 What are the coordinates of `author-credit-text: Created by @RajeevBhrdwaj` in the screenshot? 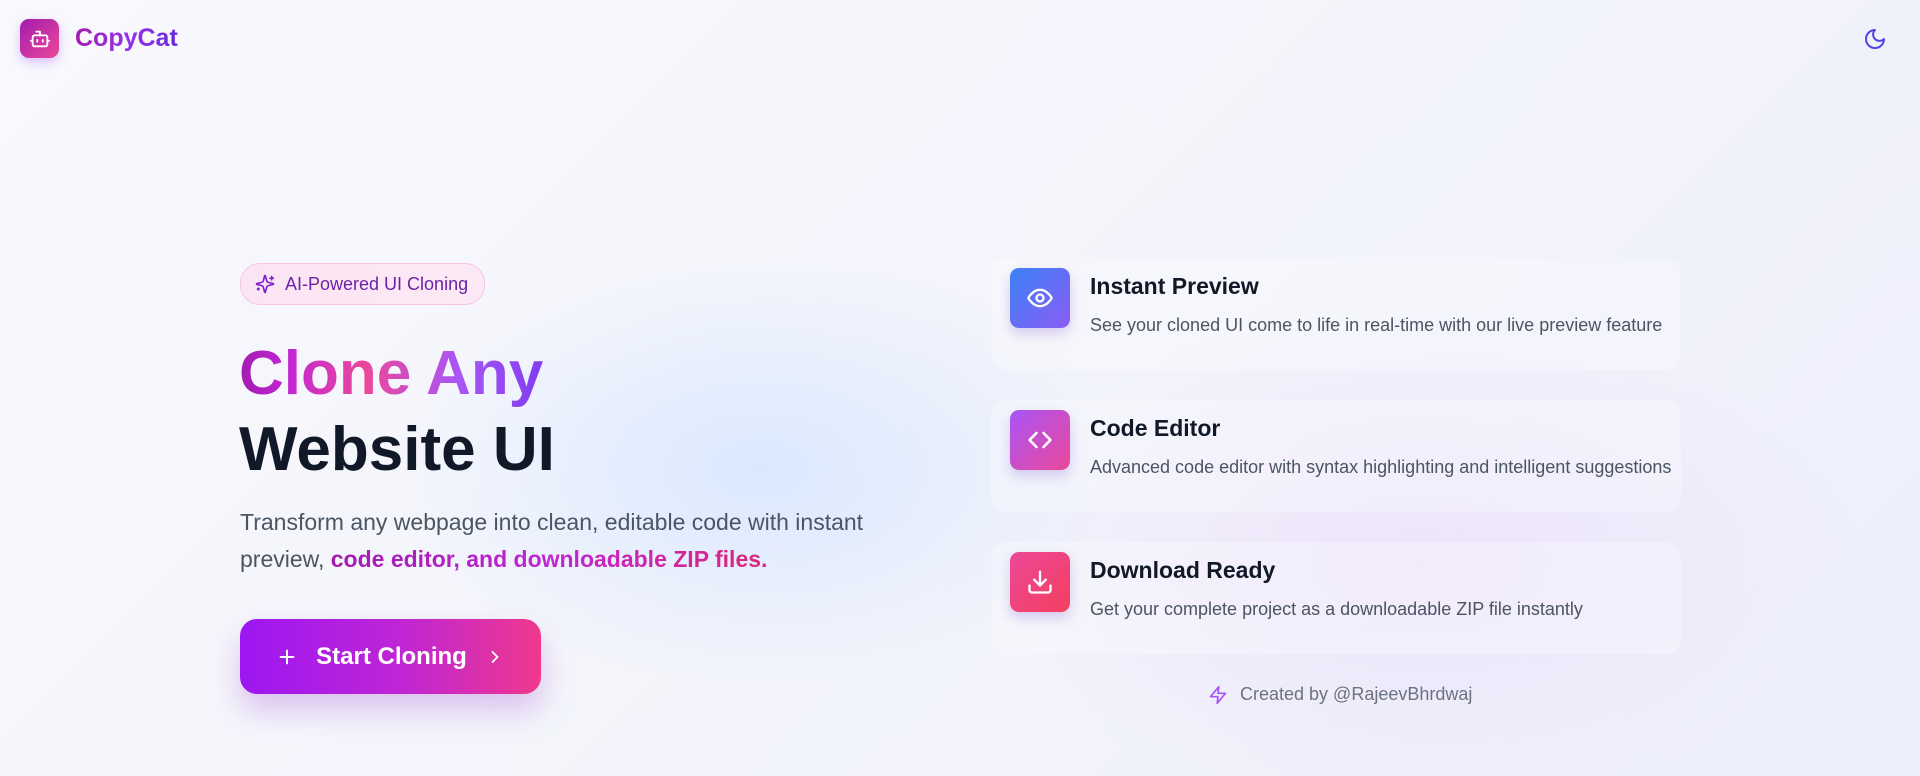 It's located at (1356, 694).